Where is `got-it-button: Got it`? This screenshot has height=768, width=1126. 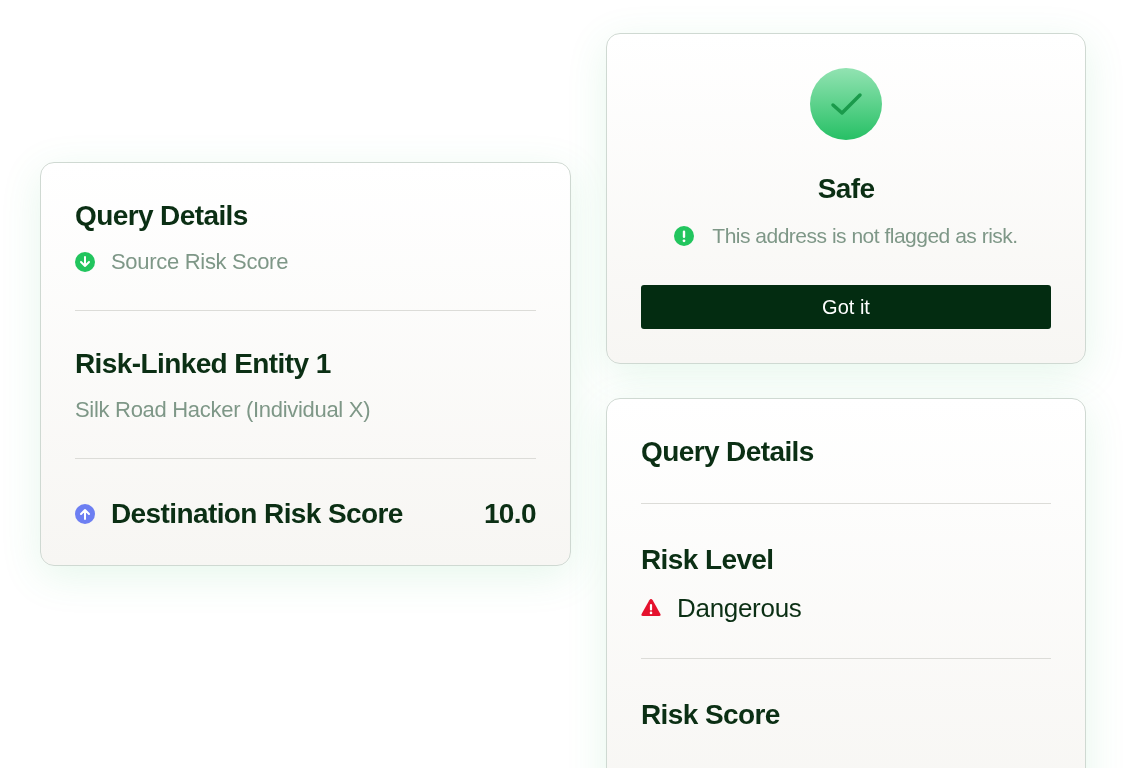 got-it-button: Got it is located at coordinates (846, 307).